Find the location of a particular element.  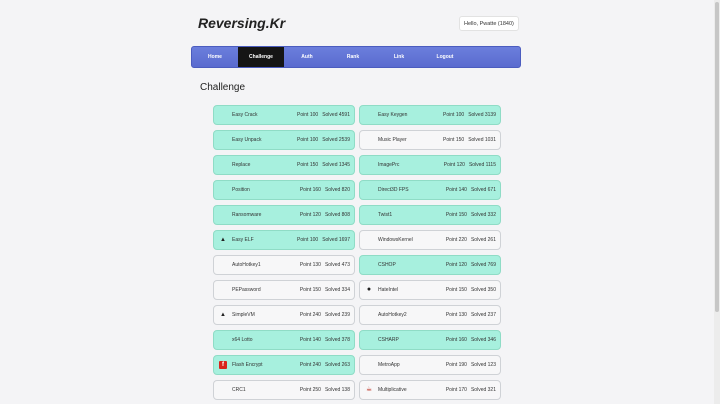

challenge-meta: Point 240 Solved 263 is located at coordinates (325, 365).